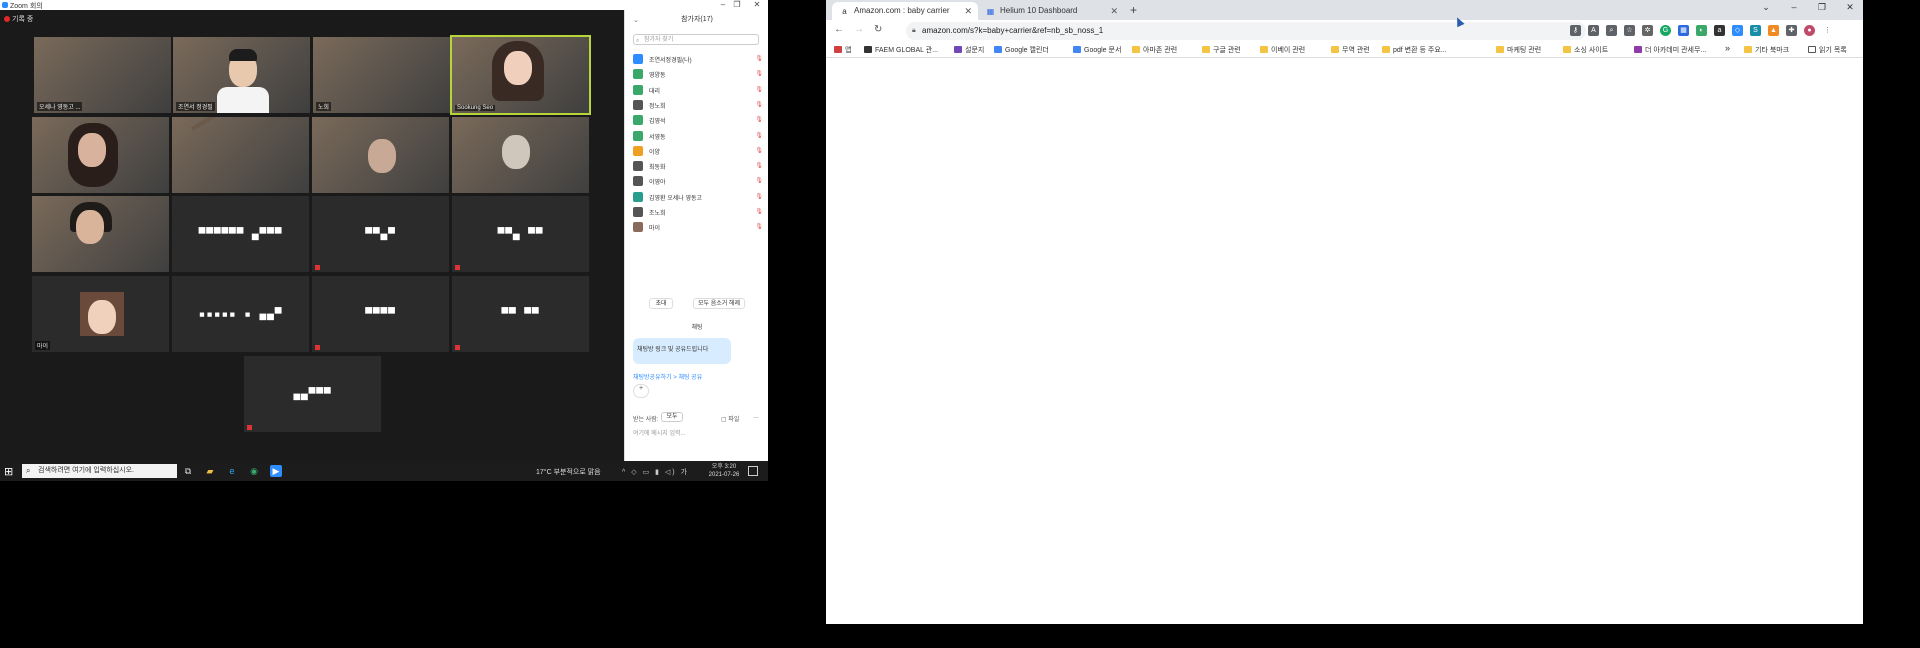 The image size is (1920, 648). What do you see at coordinates (188, 471) in the screenshot?
I see `task-view-icon: ⧉` at bounding box center [188, 471].